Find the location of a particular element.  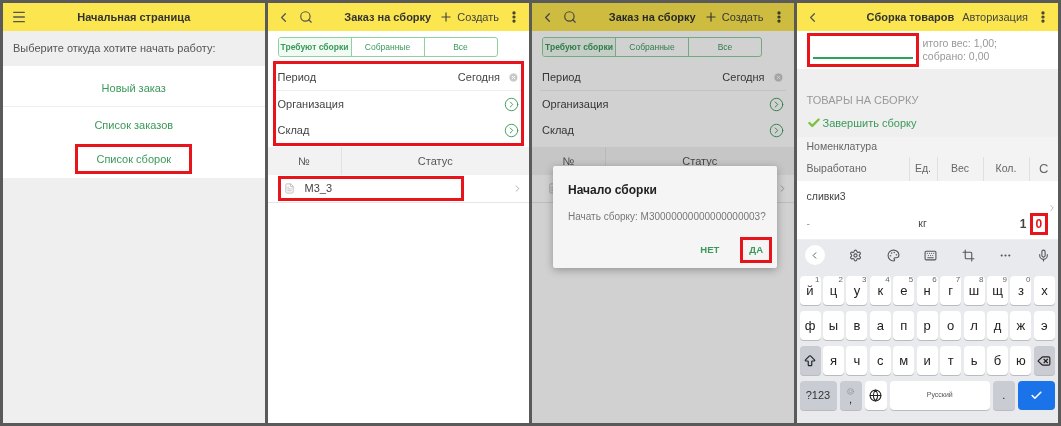

keyboard-key: х is located at coordinates (1044, 290).